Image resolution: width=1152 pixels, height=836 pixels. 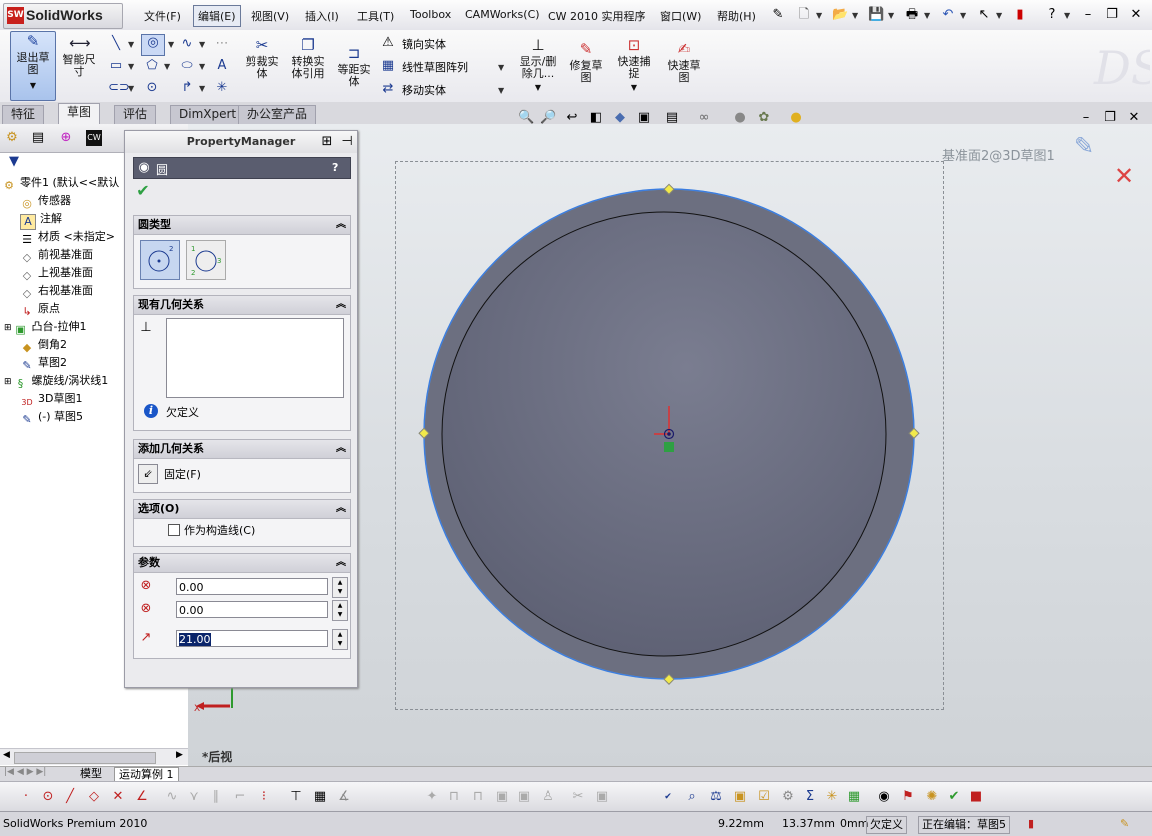 I want to click on centerline-icon: ✳, so click(x=222, y=88).